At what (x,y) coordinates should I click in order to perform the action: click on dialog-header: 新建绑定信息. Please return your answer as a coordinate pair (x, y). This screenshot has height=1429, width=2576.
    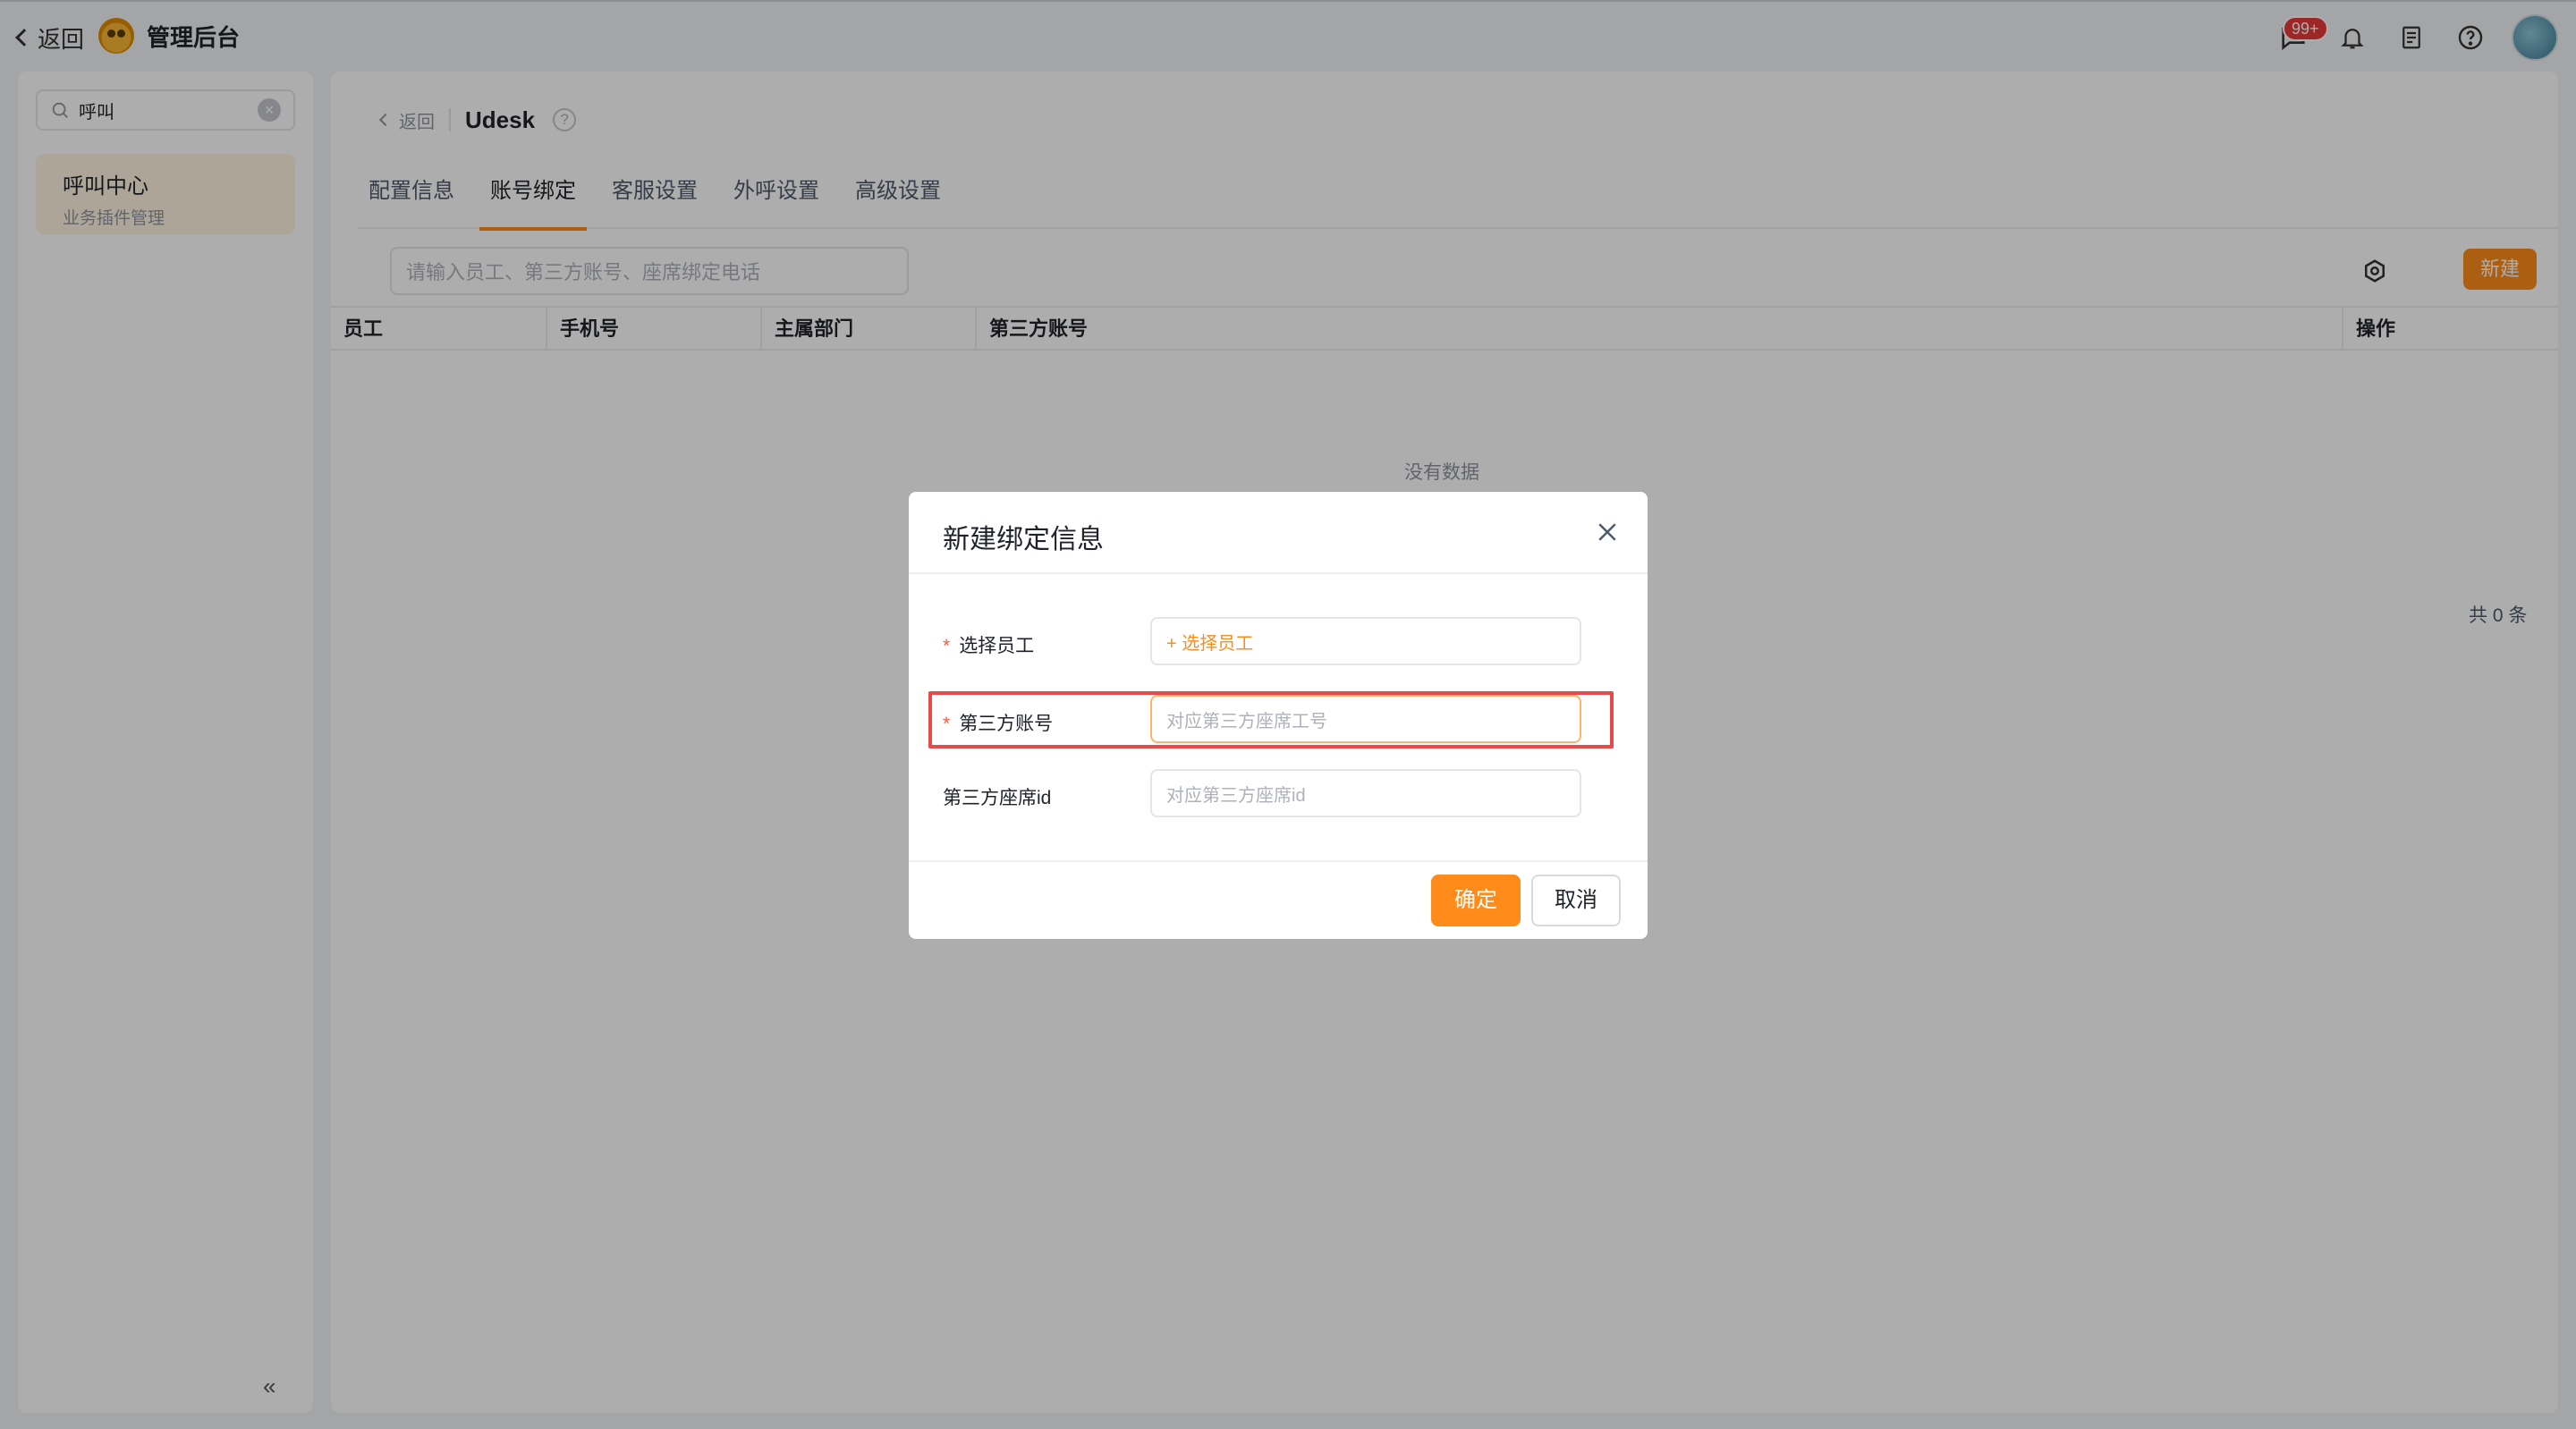
    Looking at the image, I should click on (1278, 533).